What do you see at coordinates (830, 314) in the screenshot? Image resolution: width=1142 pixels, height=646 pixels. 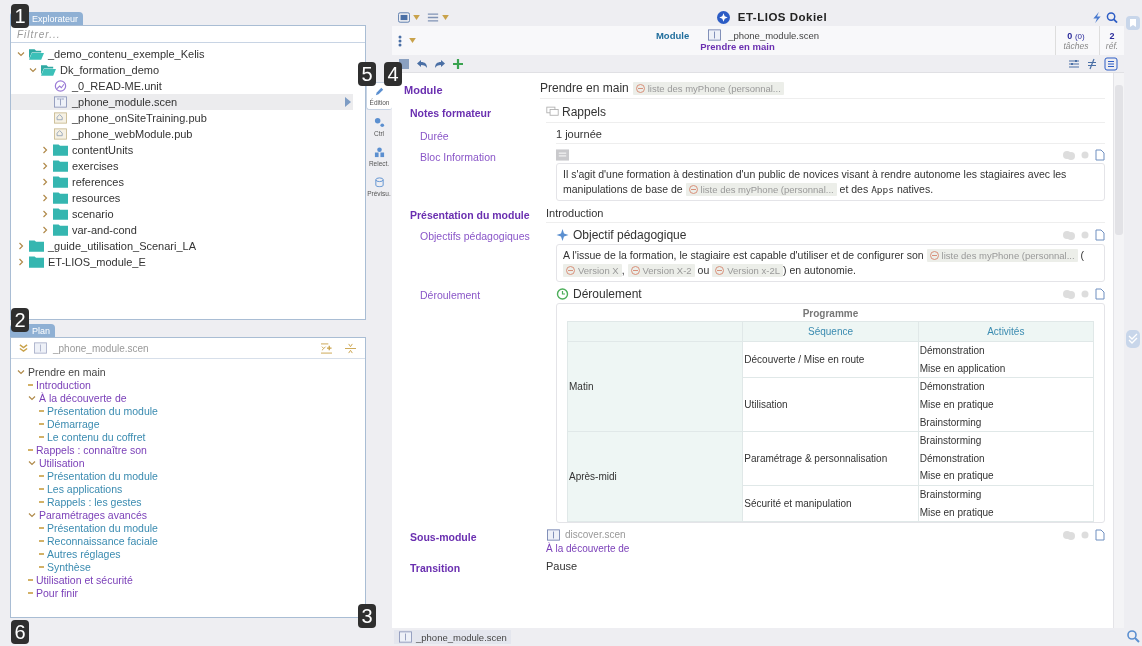 I see `table-caption: Programme` at bounding box center [830, 314].